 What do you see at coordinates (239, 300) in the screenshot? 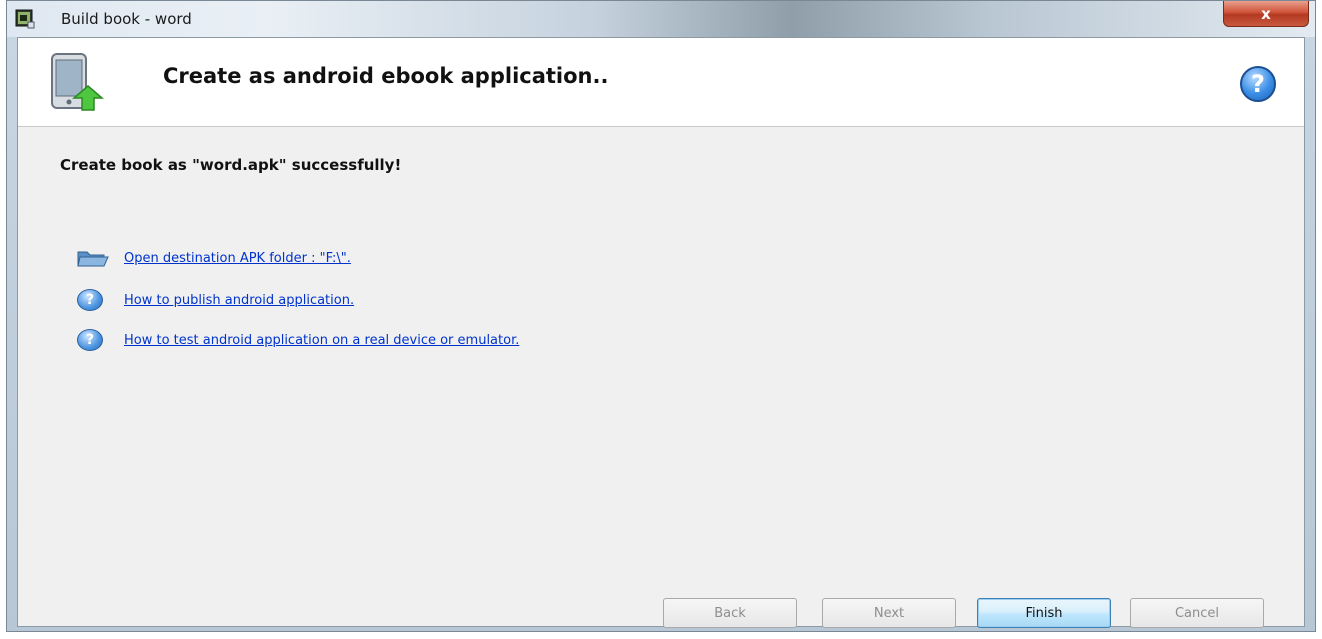
I see `publish-android-link: How to publish android application.` at bounding box center [239, 300].